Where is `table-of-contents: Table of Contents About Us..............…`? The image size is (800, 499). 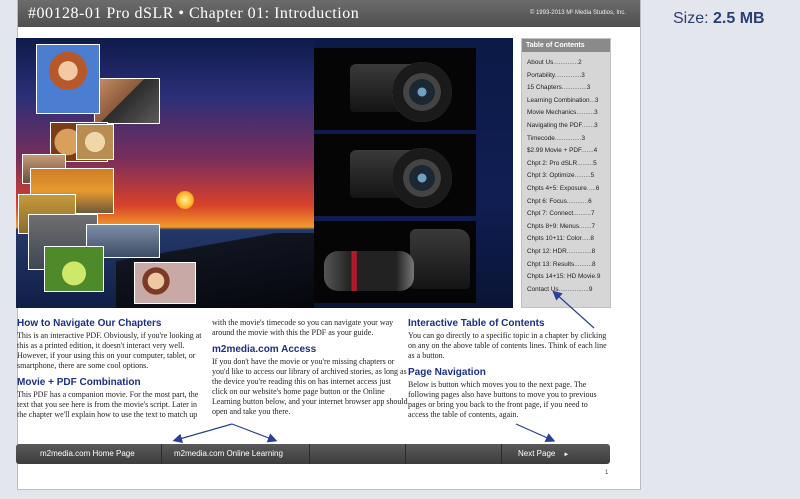
table-of-contents: Table of Contents About Us..............… is located at coordinates (566, 173).